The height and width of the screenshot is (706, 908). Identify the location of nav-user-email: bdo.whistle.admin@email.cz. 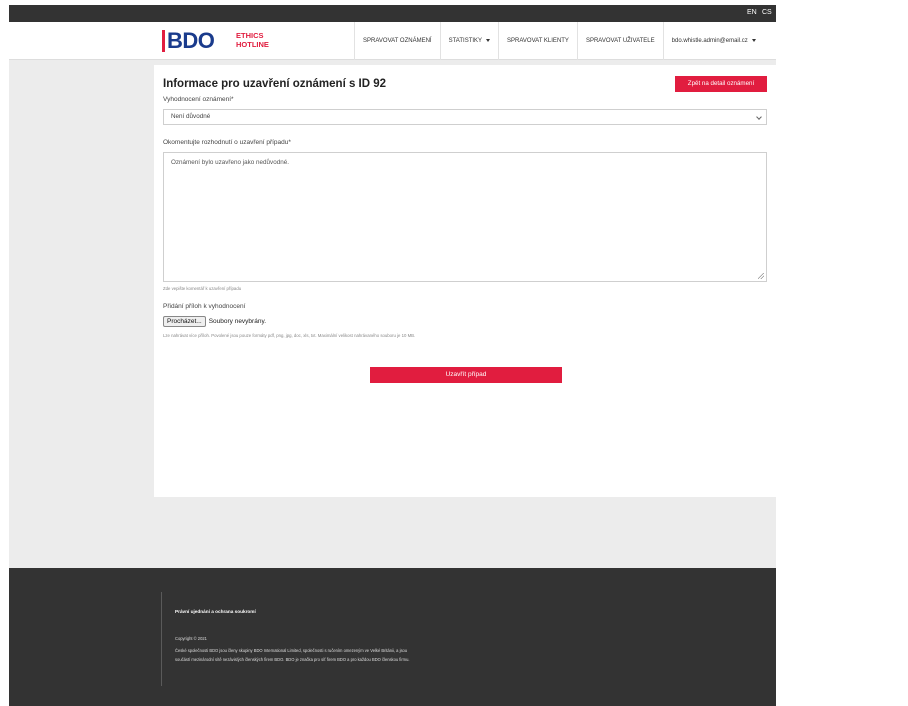
(709, 41).